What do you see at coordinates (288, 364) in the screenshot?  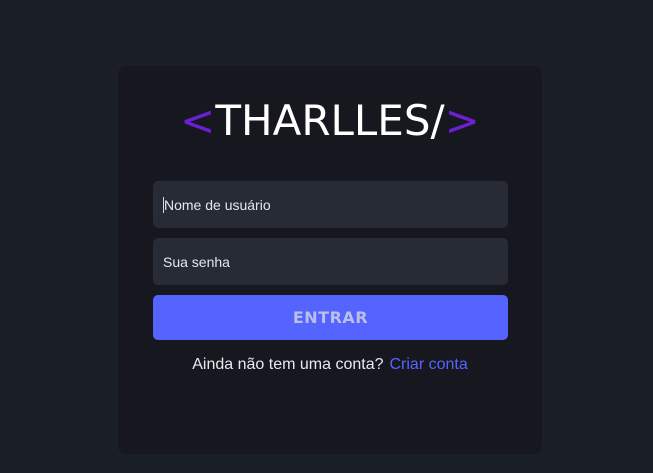 I see `signup-question: Ainda não tem uma conta?` at bounding box center [288, 364].